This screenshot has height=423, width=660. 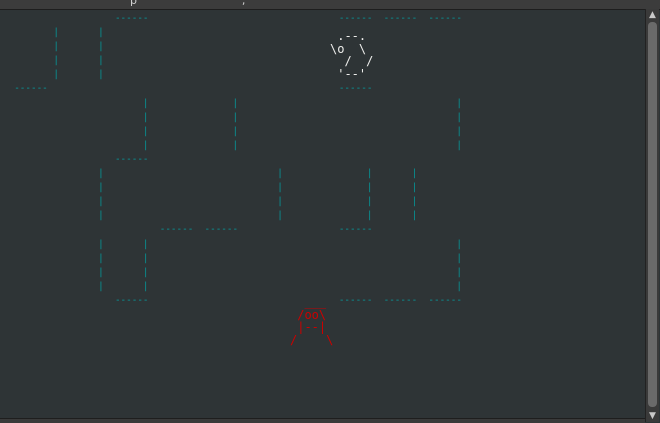 What do you see at coordinates (330, 5) in the screenshot?
I see `title-bar: p ,` at bounding box center [330, 5].